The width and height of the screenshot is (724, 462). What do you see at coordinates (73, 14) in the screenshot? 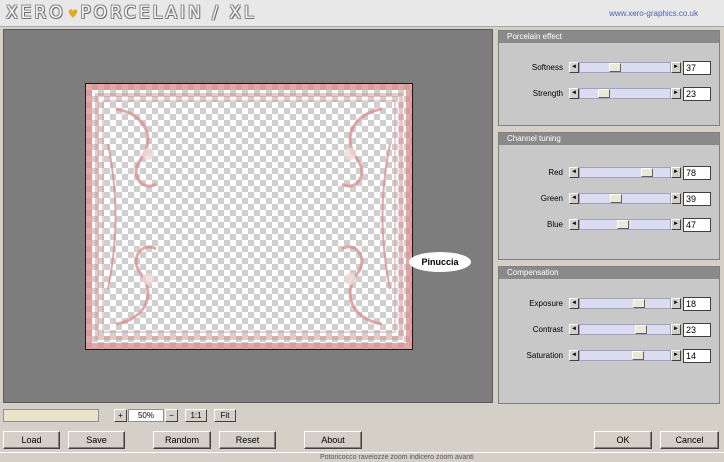
I see `heart-icon: ♥` at bounding box center [73, 14].